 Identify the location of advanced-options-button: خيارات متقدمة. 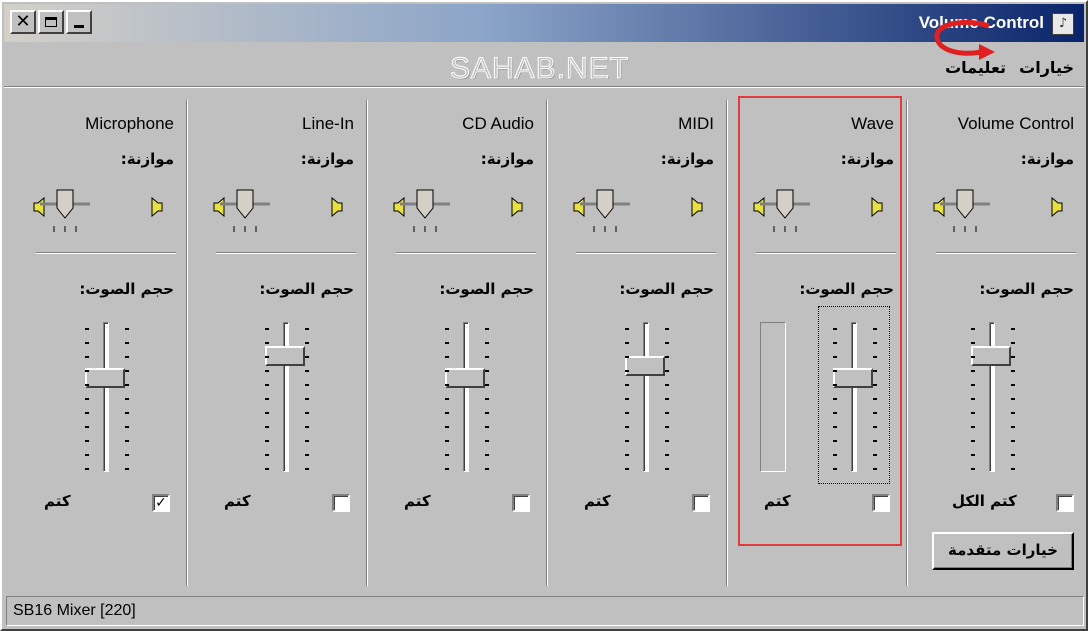
(1003, 551).